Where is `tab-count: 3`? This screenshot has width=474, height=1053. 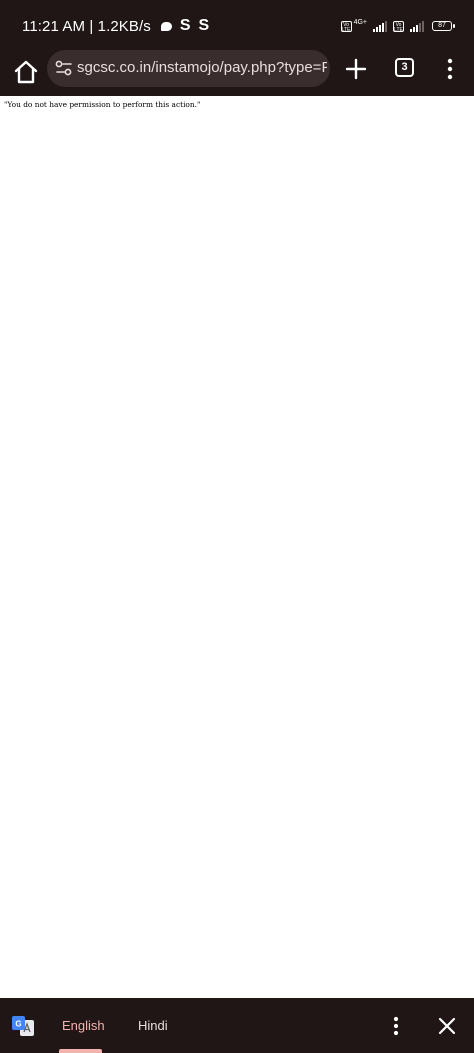 tab-count: 3 is located at coordinates (404, 67).